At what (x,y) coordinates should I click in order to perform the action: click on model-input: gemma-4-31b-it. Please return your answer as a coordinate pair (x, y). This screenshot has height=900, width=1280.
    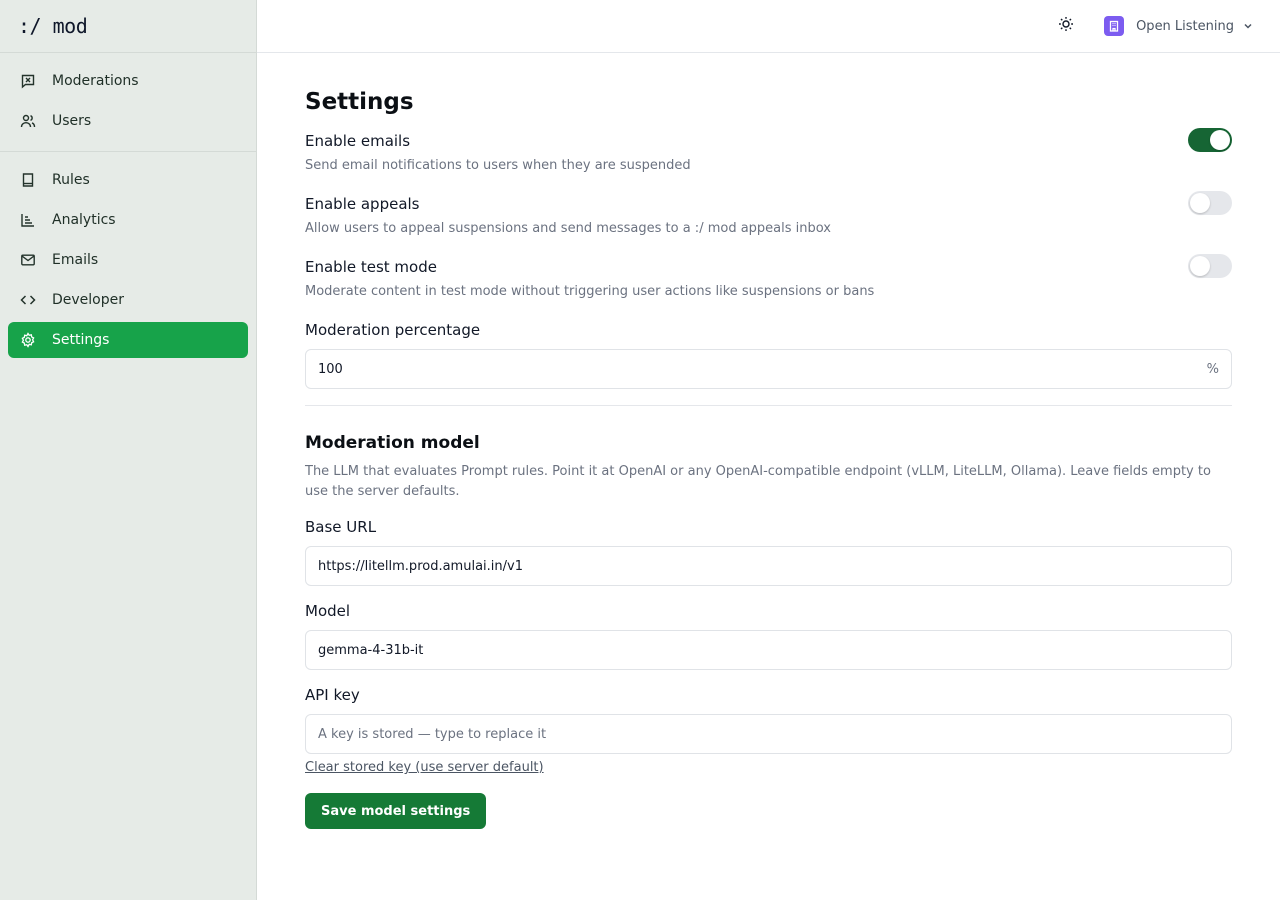
    Looking at the image, I should click on (768, 650).